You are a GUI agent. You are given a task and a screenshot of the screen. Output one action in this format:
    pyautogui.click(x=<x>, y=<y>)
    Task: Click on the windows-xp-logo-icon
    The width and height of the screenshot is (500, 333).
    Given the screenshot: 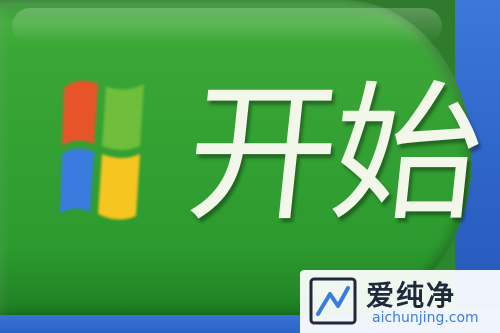 What is the action you would take?
    pyautogui.click(x=102, y=150)
    